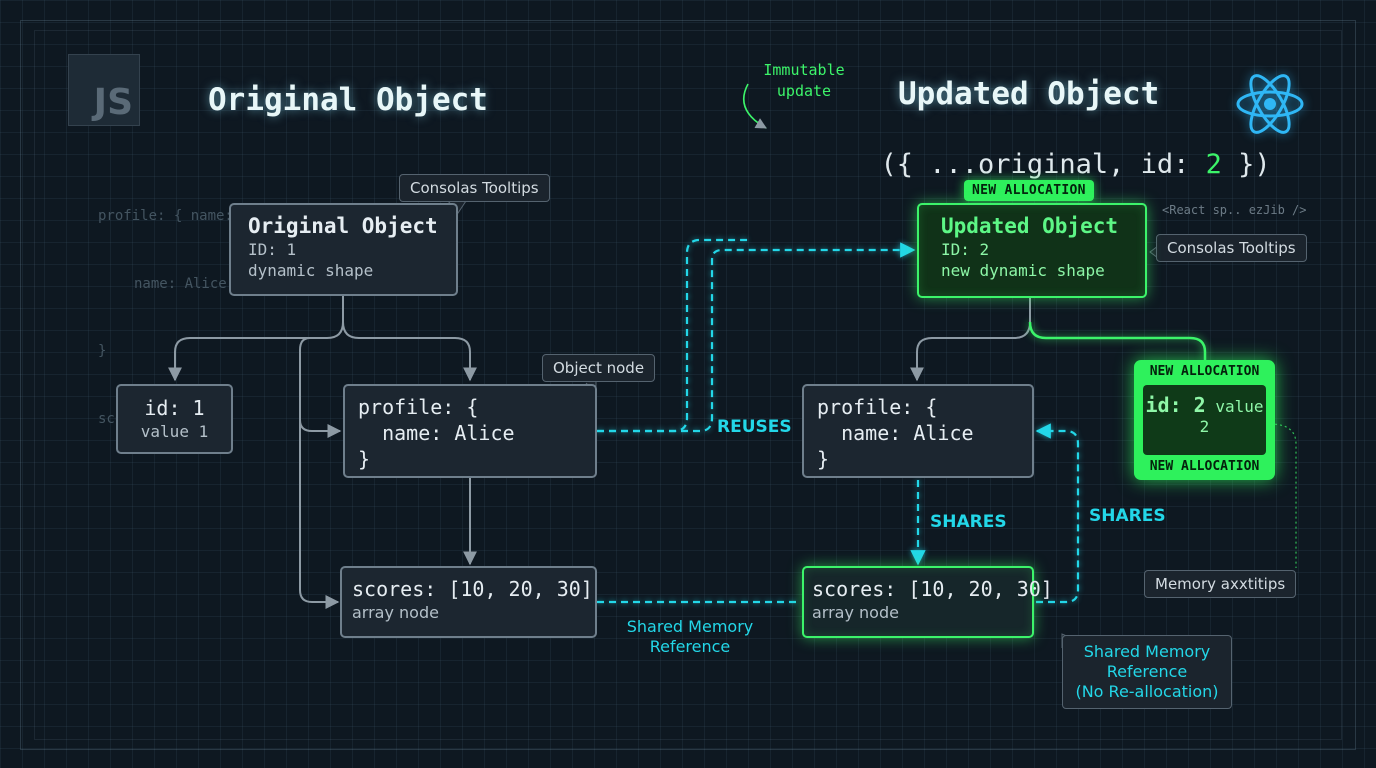 The width and height of the screenshot is (1376, 768). What do you see at coordinates (855, 612) in the screenshot?
I see `node-right-scores-line2: array node` at bounding box center [855, 612].